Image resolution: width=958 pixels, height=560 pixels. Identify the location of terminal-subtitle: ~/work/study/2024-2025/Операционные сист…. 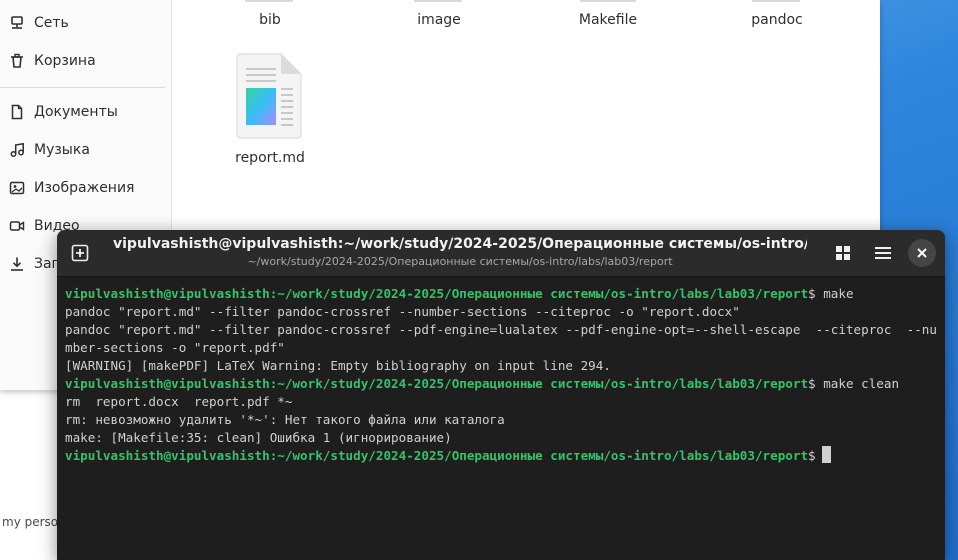
(460, 261).